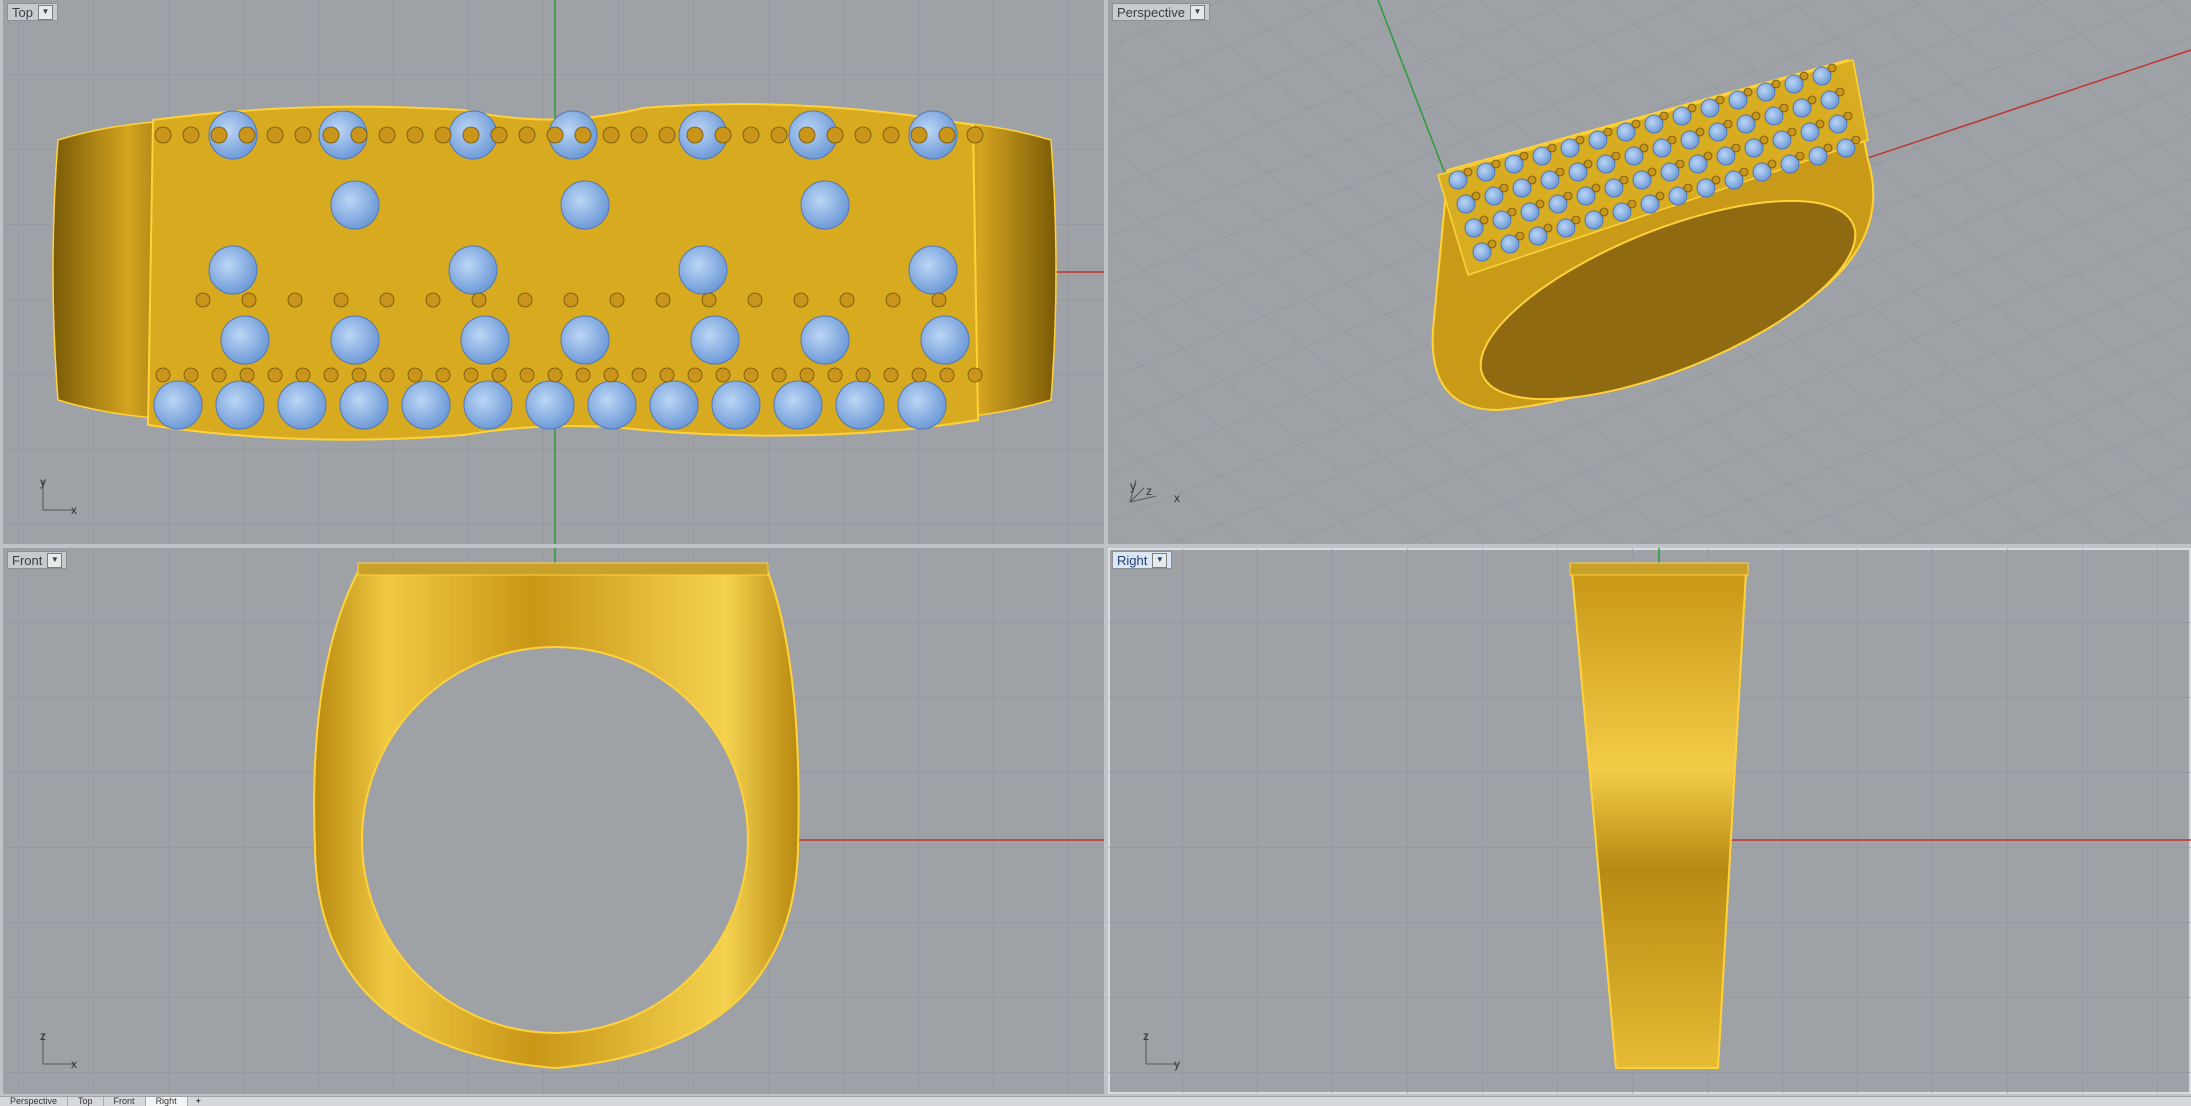  I want to click on gem-row-edge, so click(1659, 569).